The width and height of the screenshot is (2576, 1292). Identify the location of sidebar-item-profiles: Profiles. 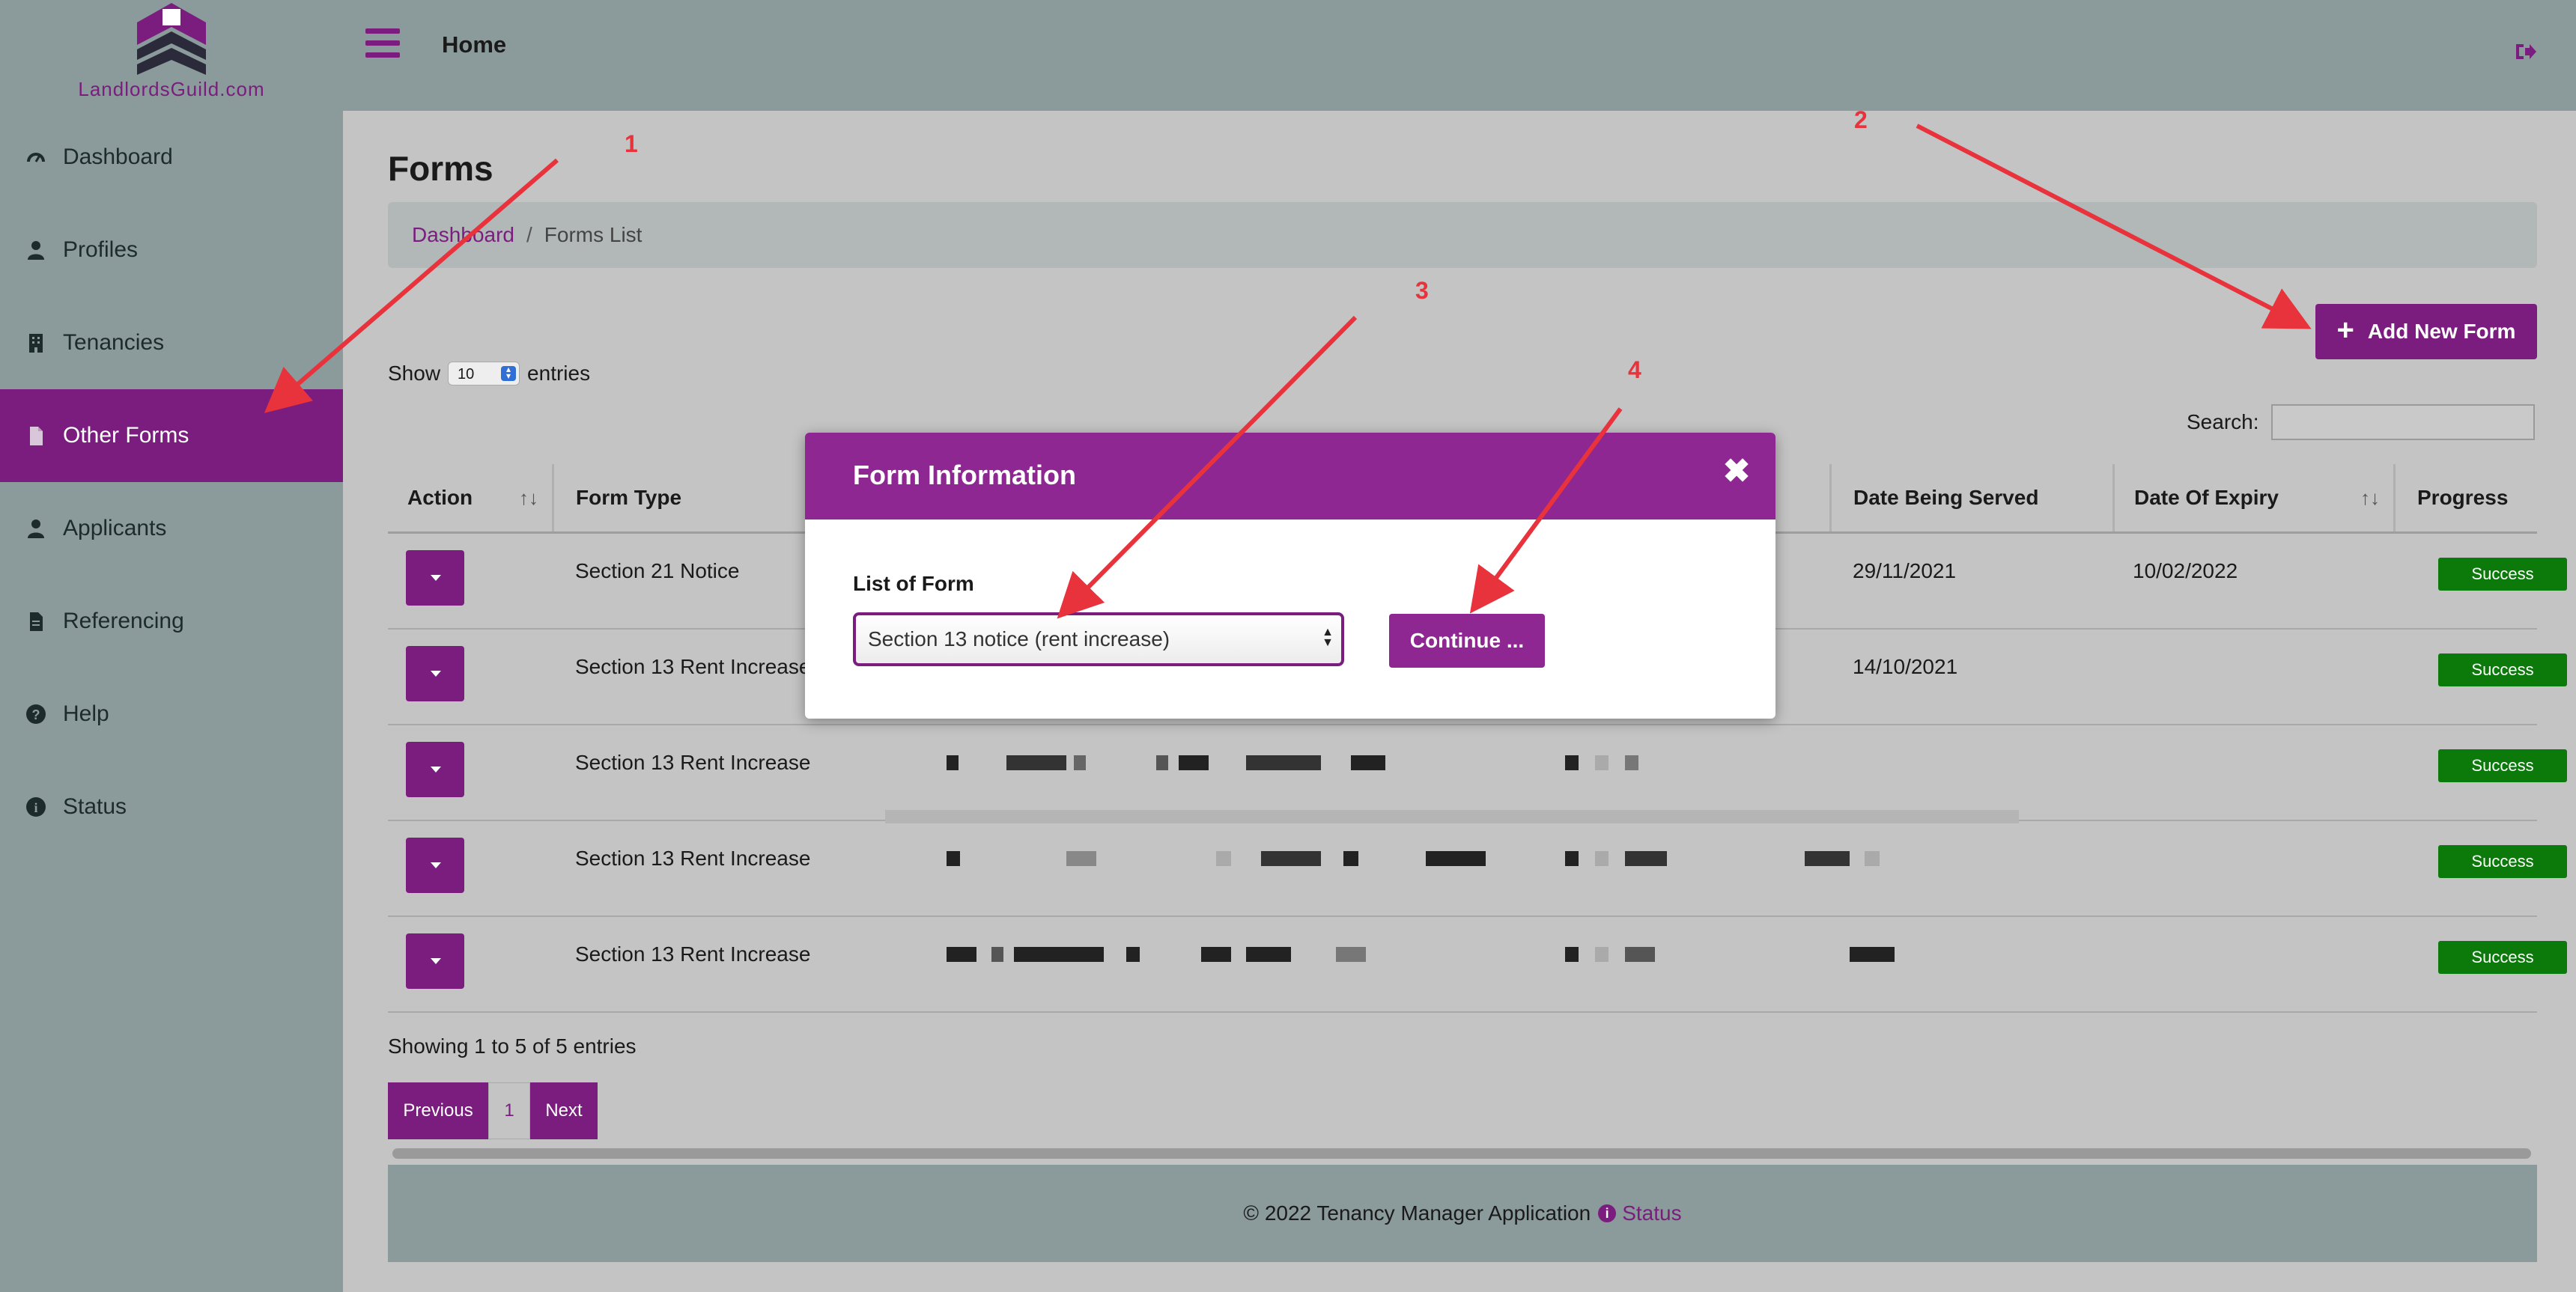
(171, 250).